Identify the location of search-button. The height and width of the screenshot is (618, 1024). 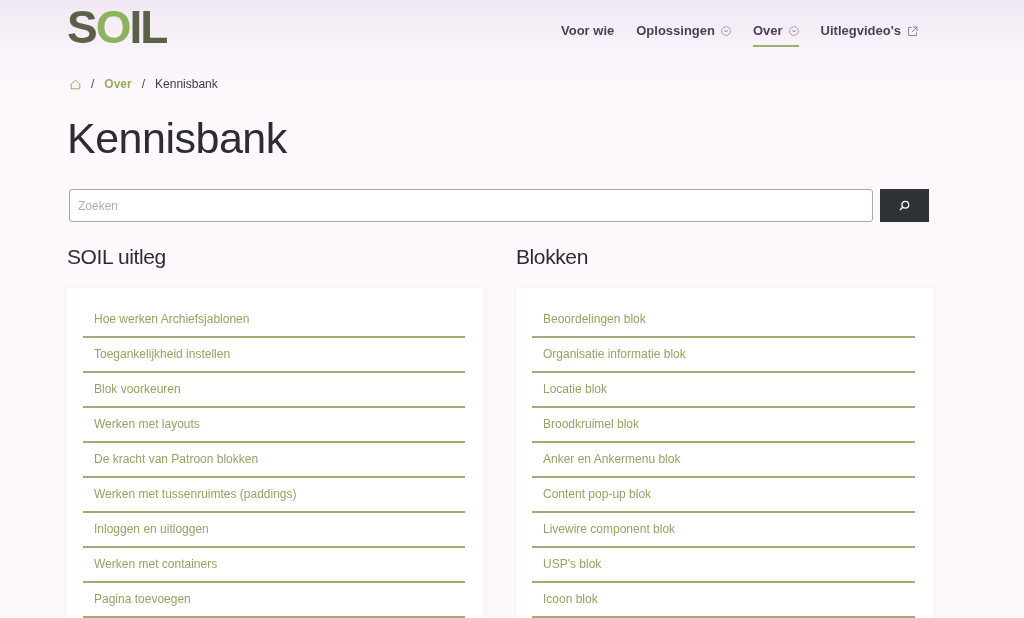
(904, 205).